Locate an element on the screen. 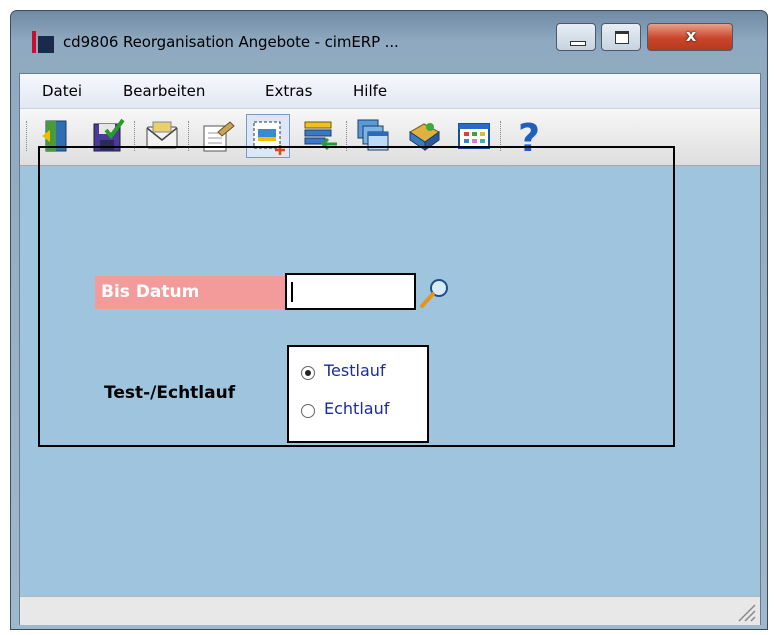 The height and width of the screenshot is (635, 774). maximize-icon is located at coordinates (622, 37).